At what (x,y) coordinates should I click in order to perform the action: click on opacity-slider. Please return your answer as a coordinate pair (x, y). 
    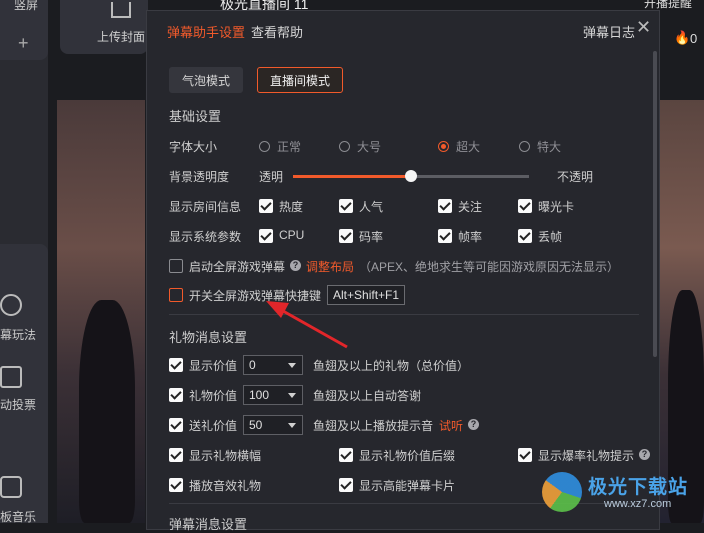
    Looking at the image, I should click on (411, 176).